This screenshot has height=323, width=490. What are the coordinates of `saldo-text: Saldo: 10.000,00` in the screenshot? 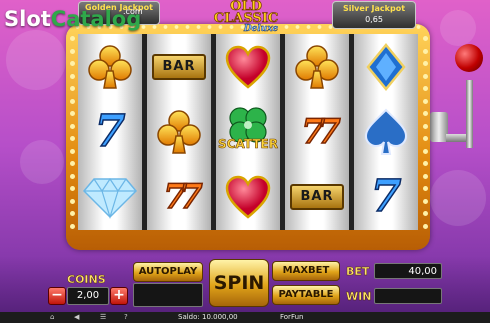 It's located at (208, 317).